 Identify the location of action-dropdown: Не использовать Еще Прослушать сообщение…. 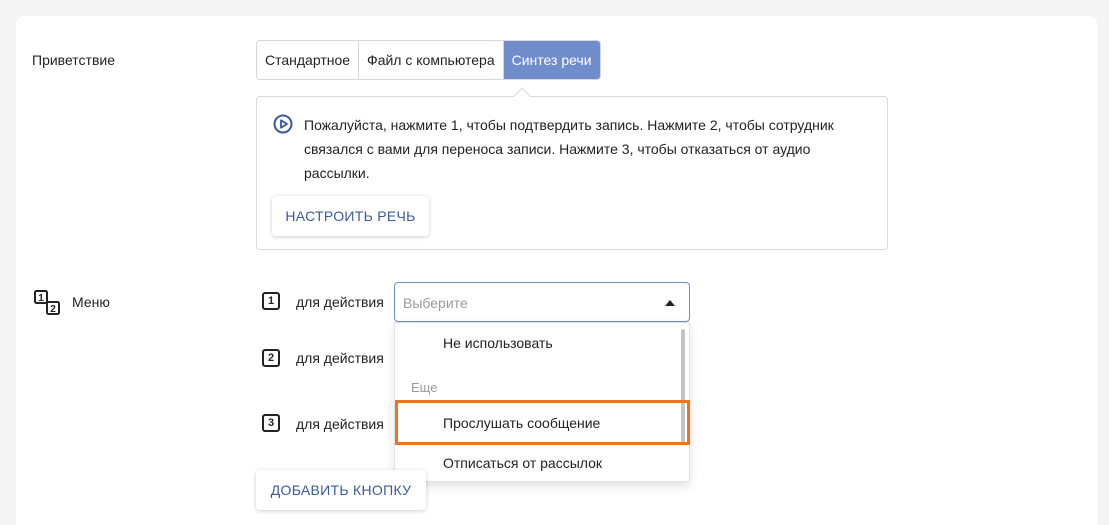
(542, 402).